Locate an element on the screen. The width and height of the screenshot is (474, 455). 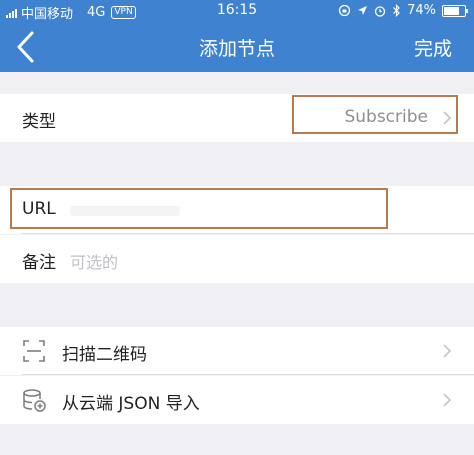
type-label: 类型 is located at coordinates (39, 122).